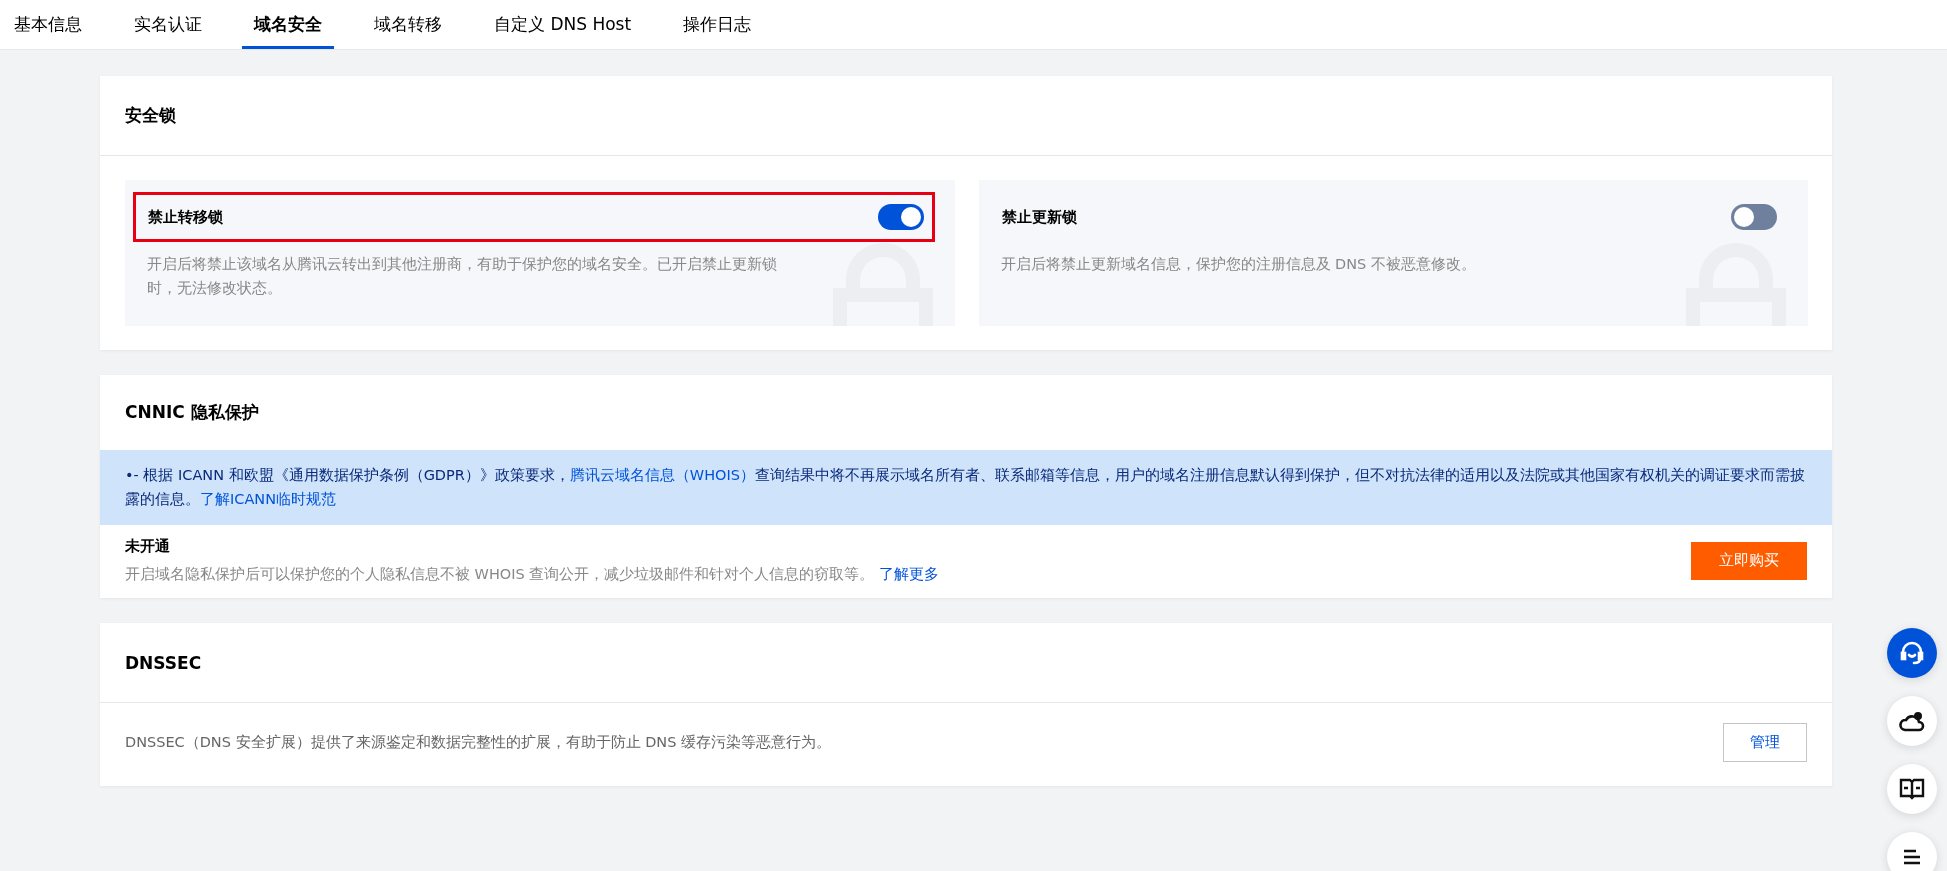 Image resolution: width=1947 pixels, height=871 pixels. Describe the element at coordinates (148, 546) in the screenshot. I see `status-label: 未开通` at that location.